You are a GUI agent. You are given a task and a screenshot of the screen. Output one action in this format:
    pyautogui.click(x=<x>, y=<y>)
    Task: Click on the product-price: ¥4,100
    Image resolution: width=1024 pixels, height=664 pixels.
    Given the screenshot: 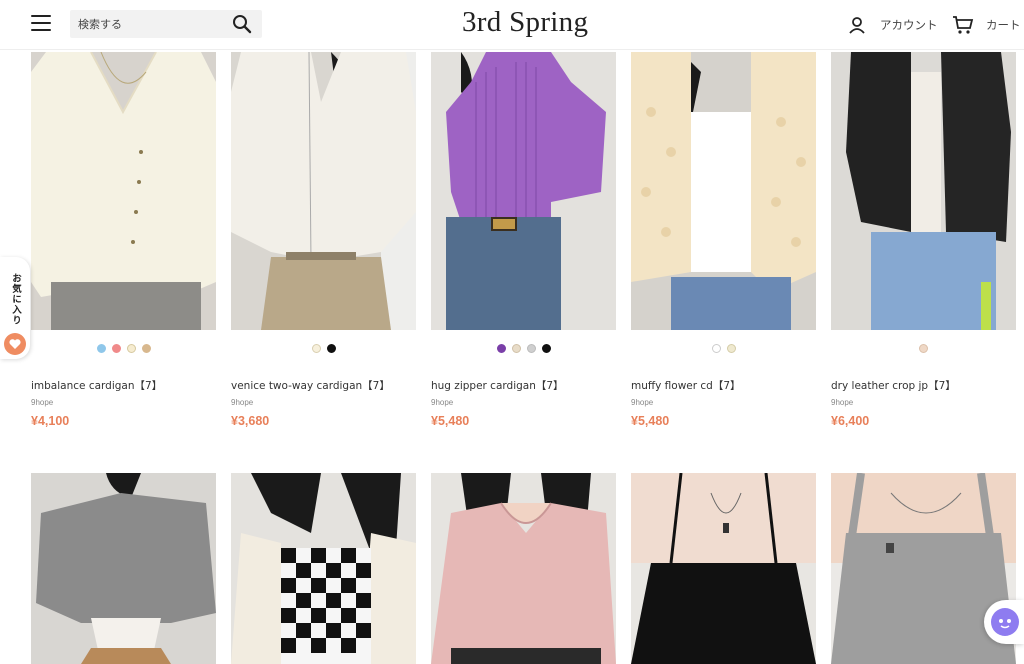 What is the action you would take?
    pyautogui.click(x=50, y=421)
    